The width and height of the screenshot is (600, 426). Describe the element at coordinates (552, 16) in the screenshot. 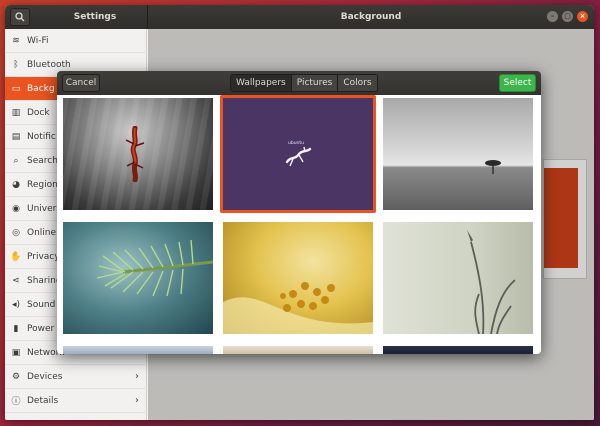

I see `minimize-button: –` at that location.